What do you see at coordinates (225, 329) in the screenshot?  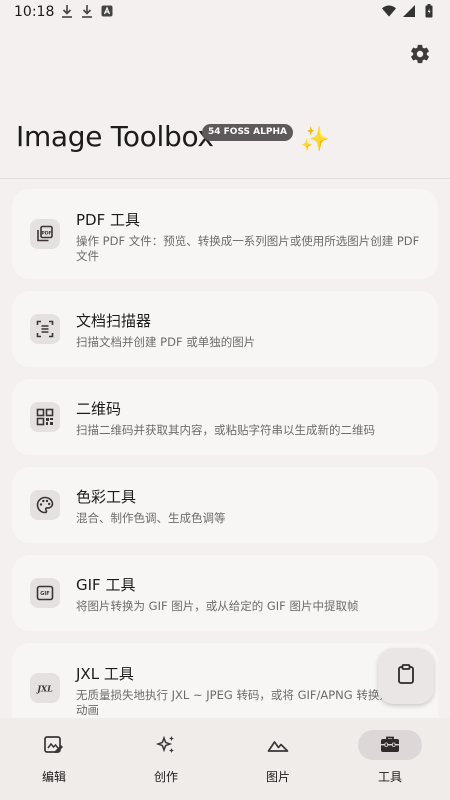 I see `tool-card-document-scanner: 文档扫描器 扫描文档并创建 PDF 或单独的图片` at bounding box center [225, 329].